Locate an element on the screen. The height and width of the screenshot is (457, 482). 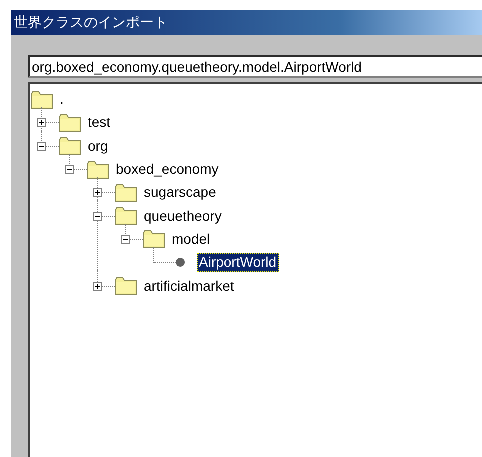
tree-item: test is located at coordinates (99, 122).